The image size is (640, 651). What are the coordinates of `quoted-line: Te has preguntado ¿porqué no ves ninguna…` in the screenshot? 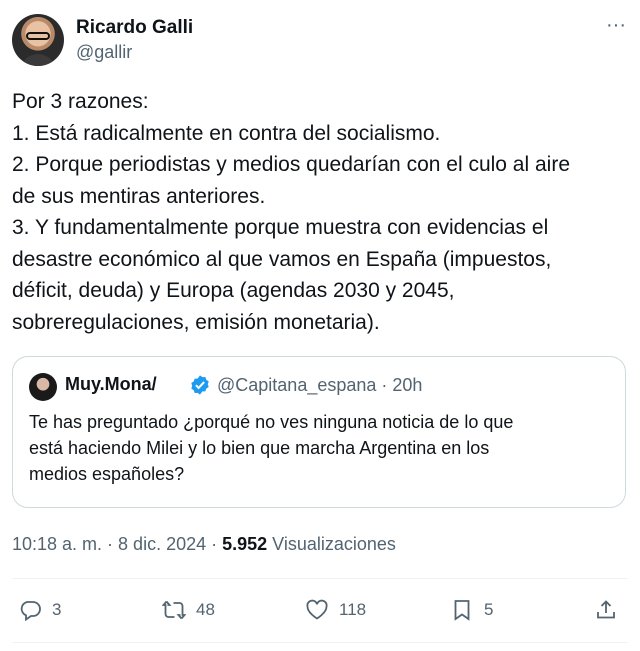 It's located at (271, 422).